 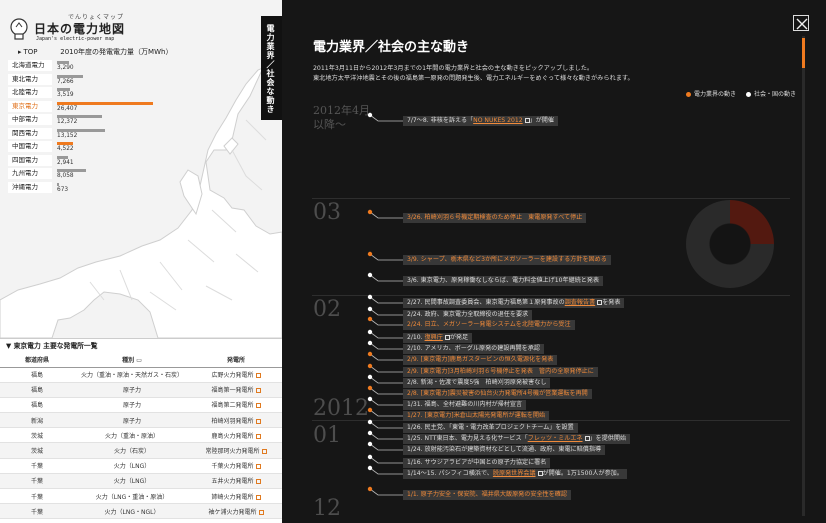 What do you see at coordinates (132, 481) in the screenshot?
I see `cell-type: 火力（LNG）` at bounding box center [132, 481].